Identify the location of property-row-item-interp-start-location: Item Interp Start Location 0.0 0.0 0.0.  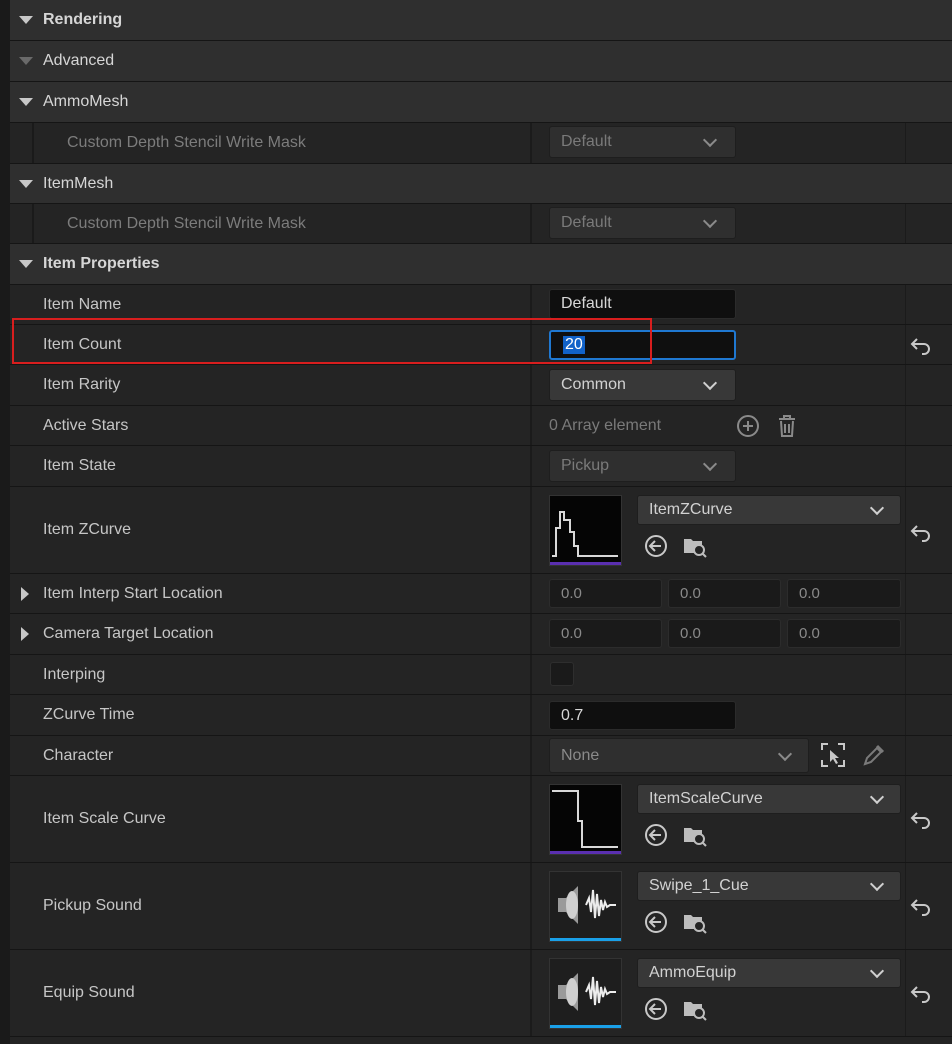
(481, 594).